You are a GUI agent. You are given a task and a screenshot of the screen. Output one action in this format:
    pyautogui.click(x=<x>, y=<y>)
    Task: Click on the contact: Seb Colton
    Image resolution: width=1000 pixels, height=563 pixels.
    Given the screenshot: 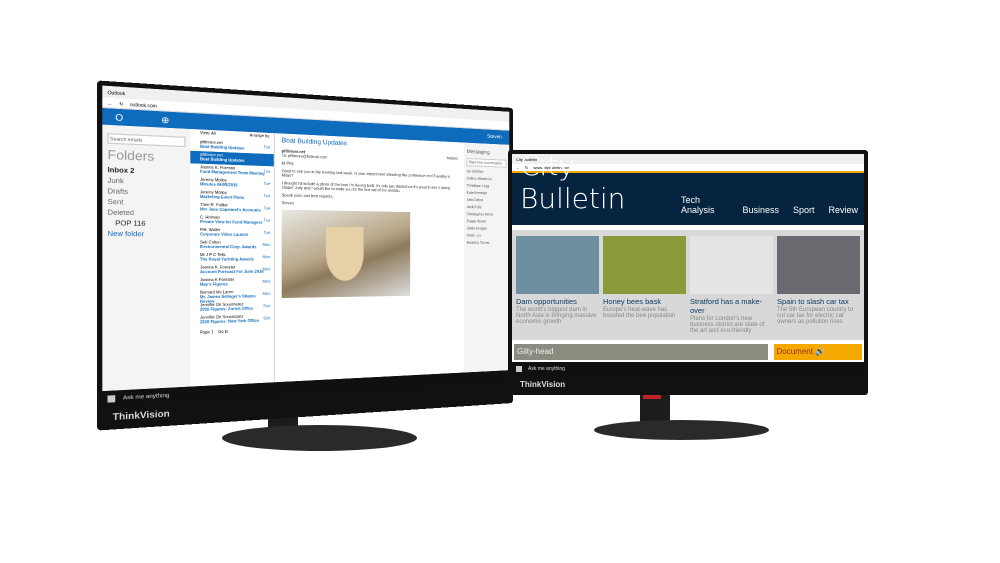 What is the action you would take?
    pyautogui.click(x=487, y=200)
    